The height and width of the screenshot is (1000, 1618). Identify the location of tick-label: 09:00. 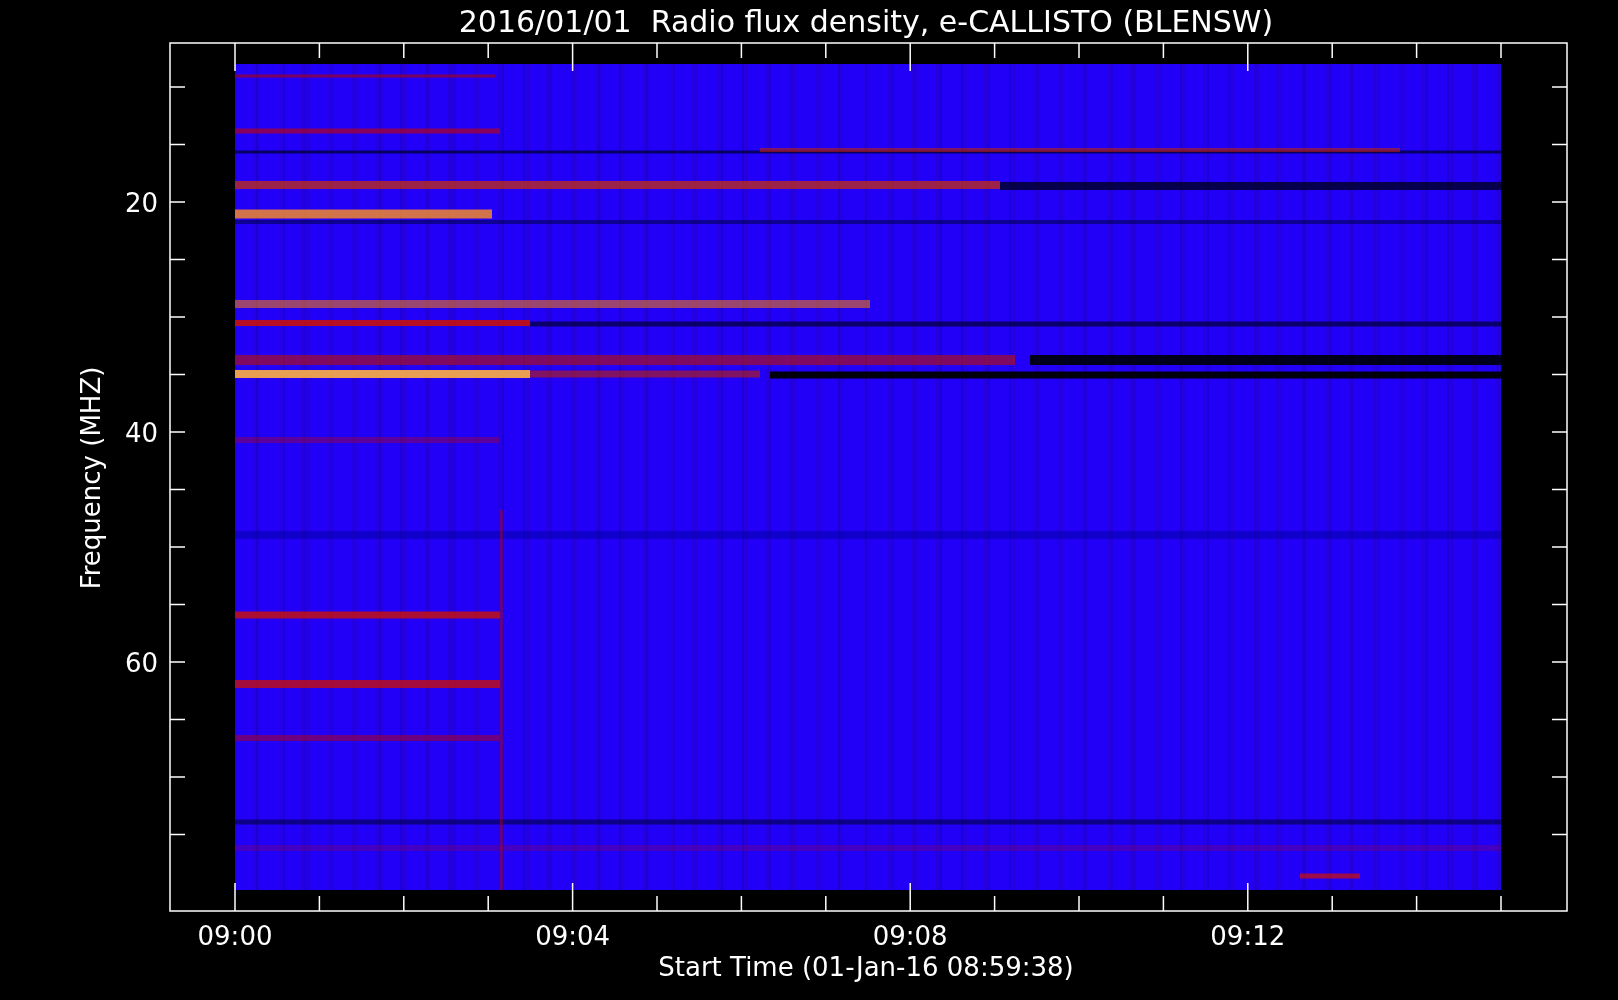
(235, 936).